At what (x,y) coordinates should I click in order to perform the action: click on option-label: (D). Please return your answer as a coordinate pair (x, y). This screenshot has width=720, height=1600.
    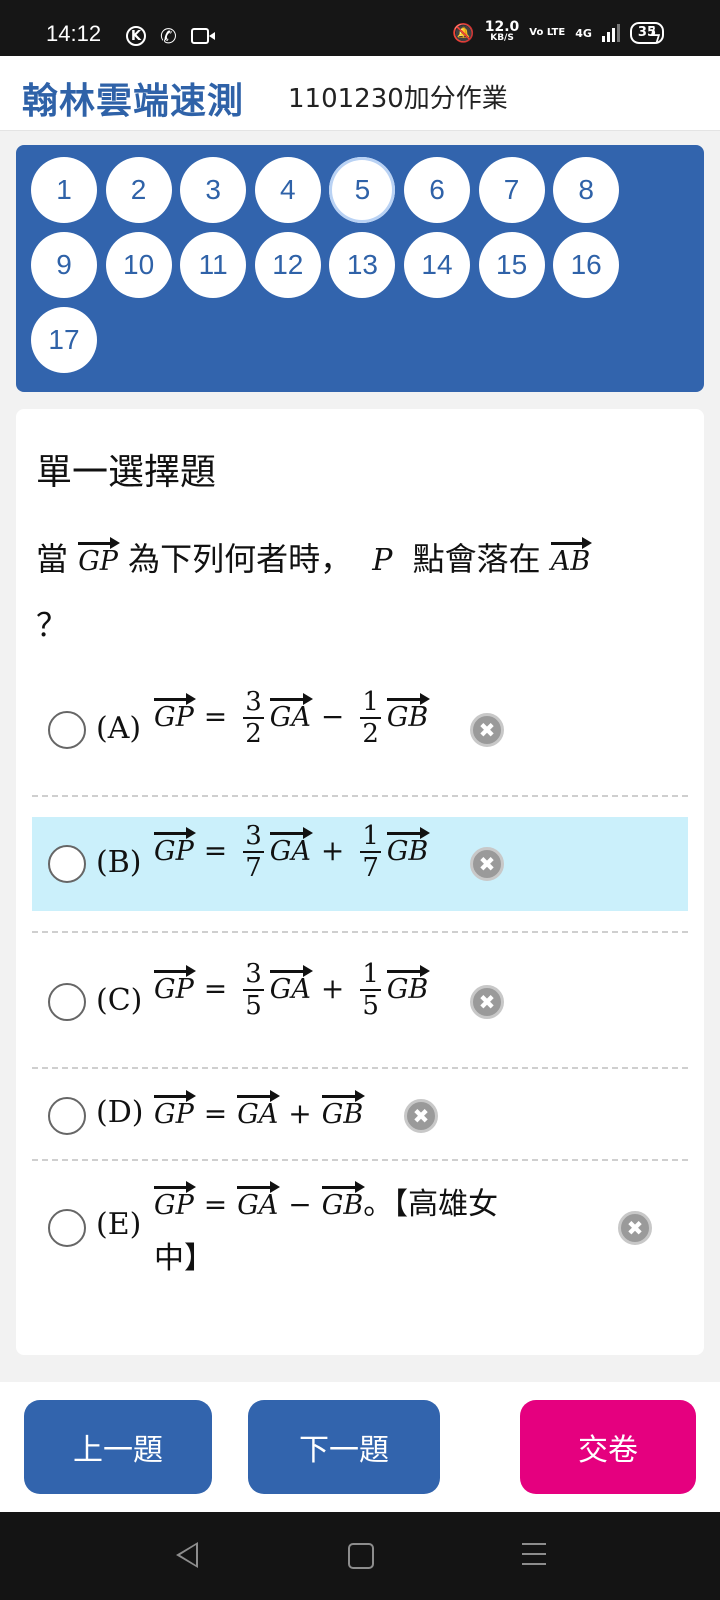
    Looking at the image, I should click on (120, 1112).